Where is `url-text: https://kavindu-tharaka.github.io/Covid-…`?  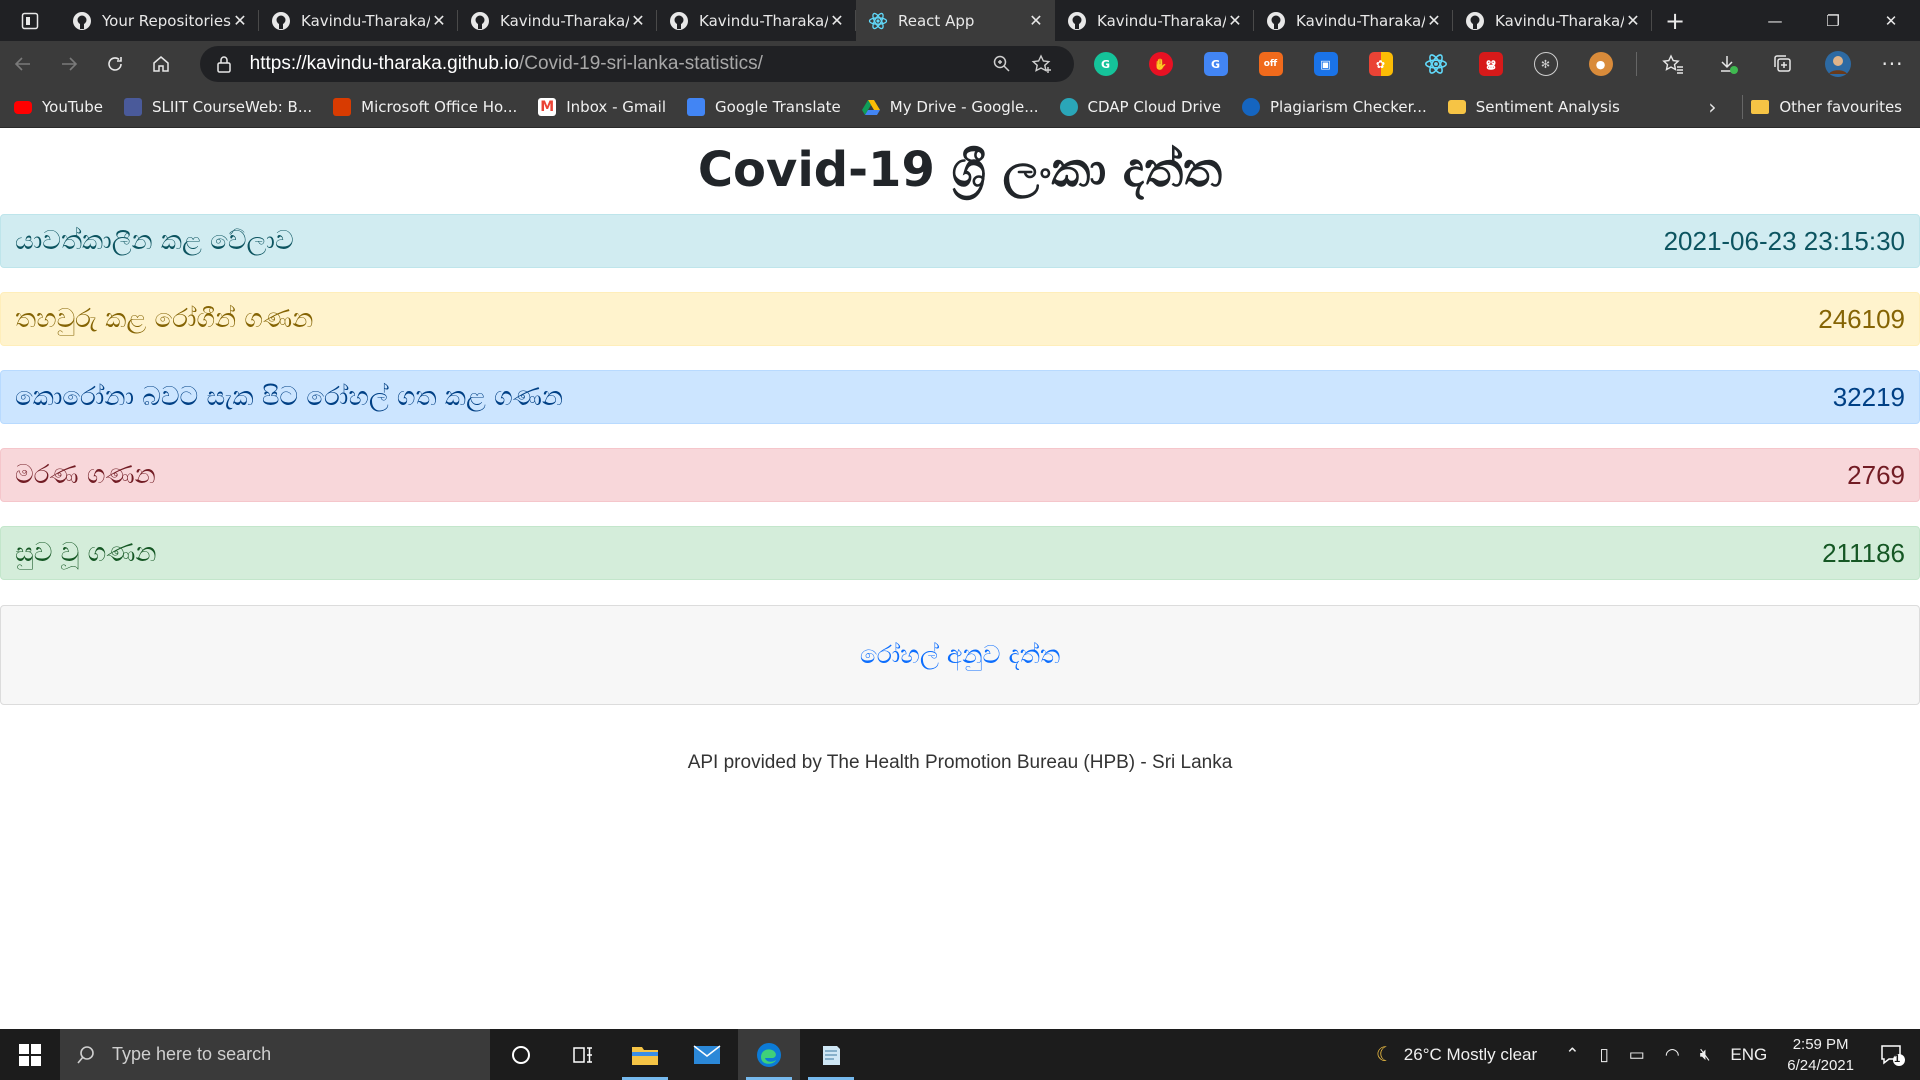 url-text: https://kavindu-tharaka.github.io/Covid-… is located at coordinates (616, 64).